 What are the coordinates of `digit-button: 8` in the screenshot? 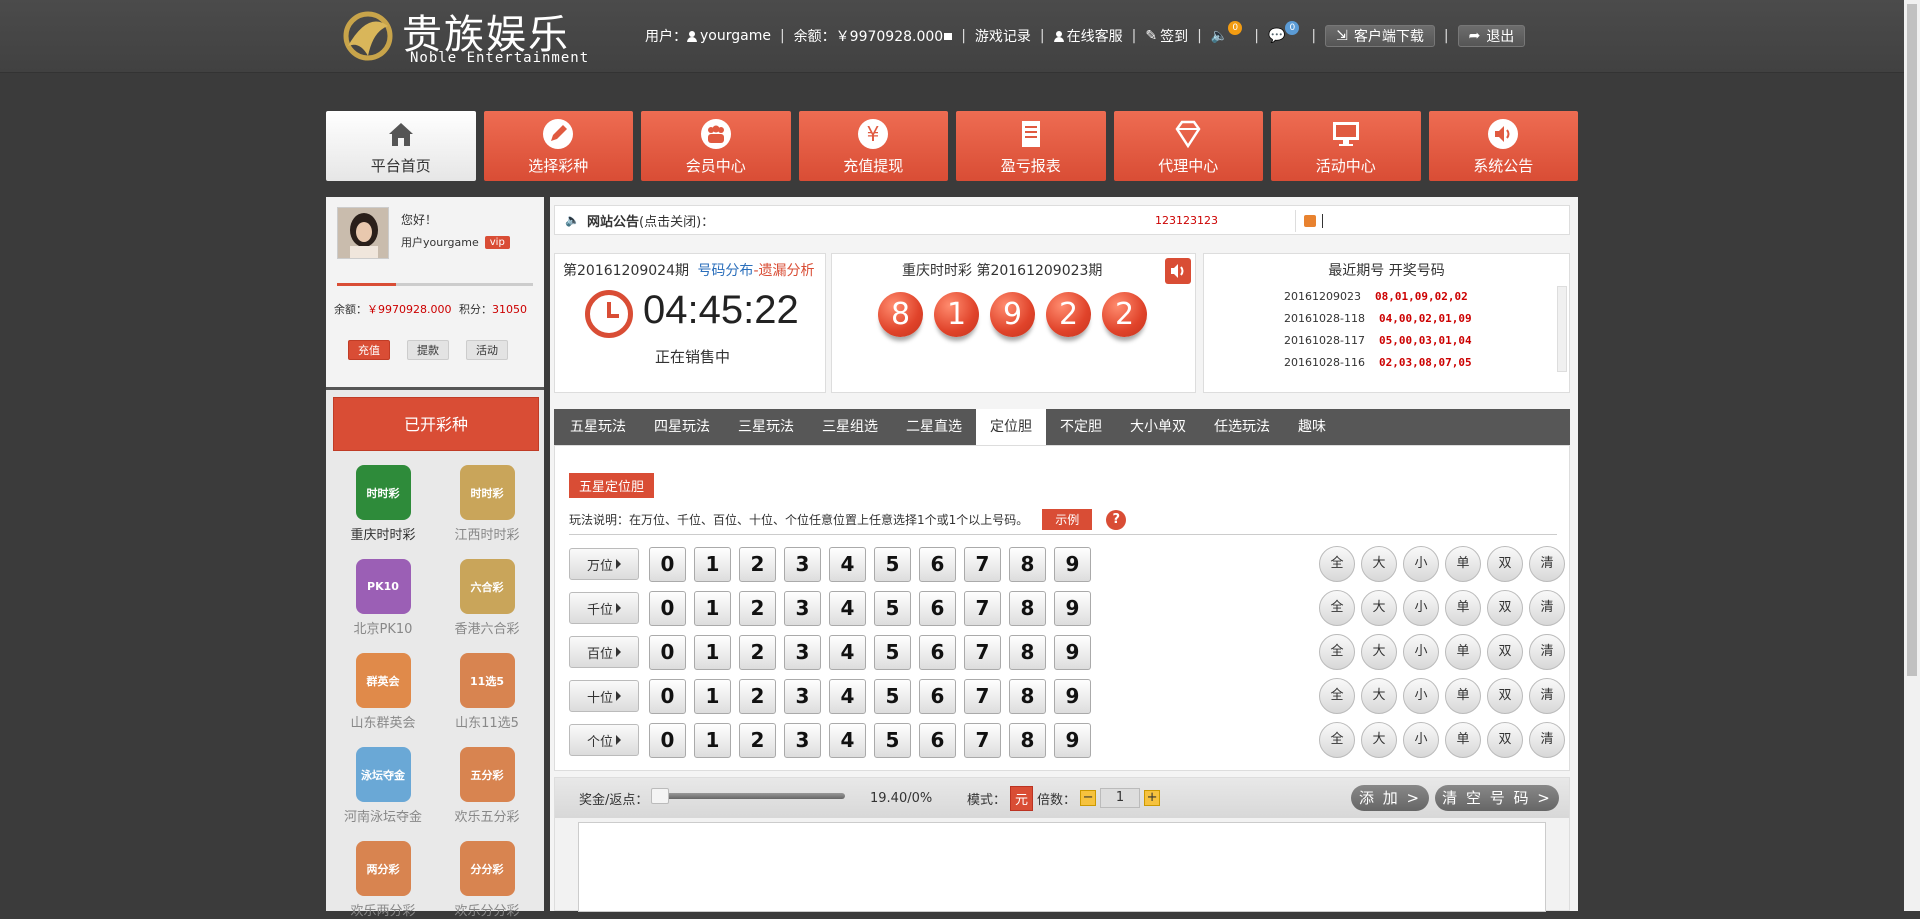 It's located at (1027, 740).